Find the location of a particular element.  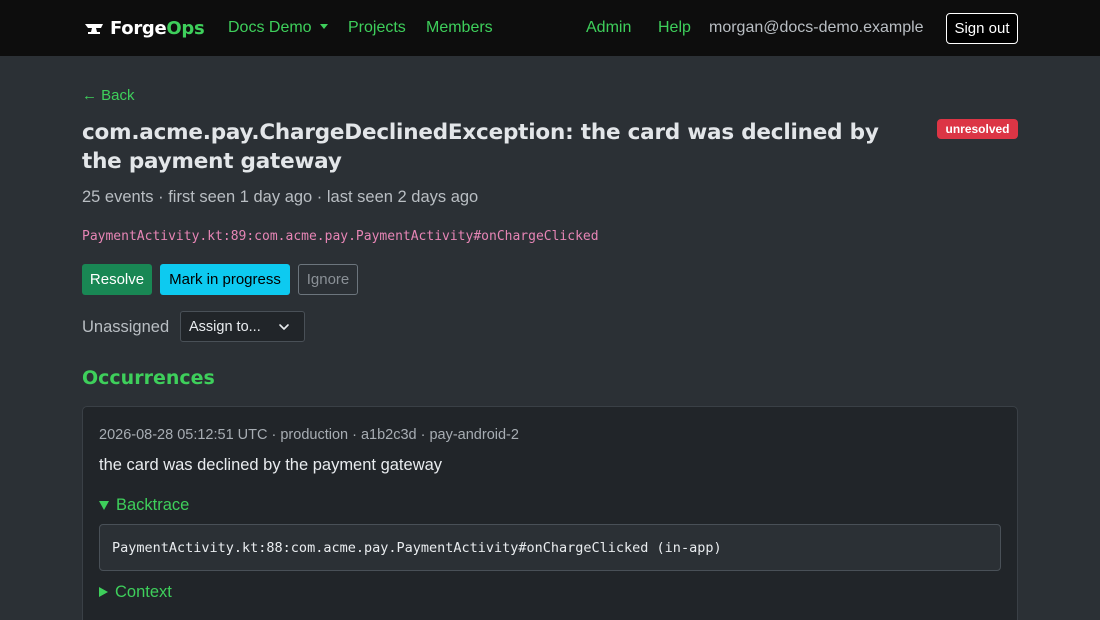

nav-projects: Projects is located at coordinates (377, 28).